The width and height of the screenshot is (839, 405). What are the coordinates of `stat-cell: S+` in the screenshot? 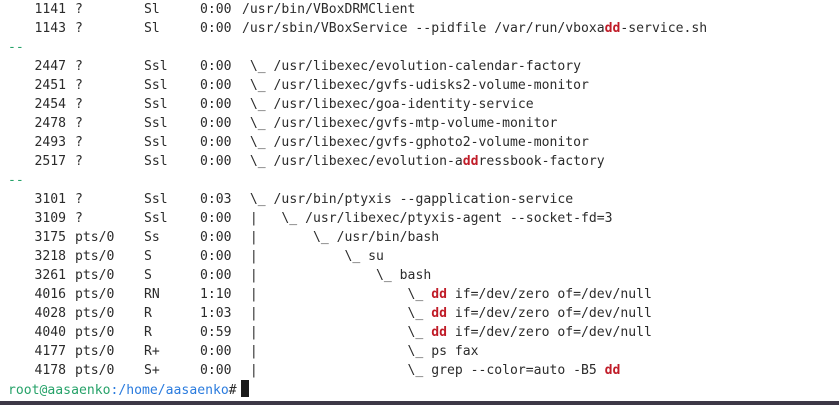 It's located at (152, 370).